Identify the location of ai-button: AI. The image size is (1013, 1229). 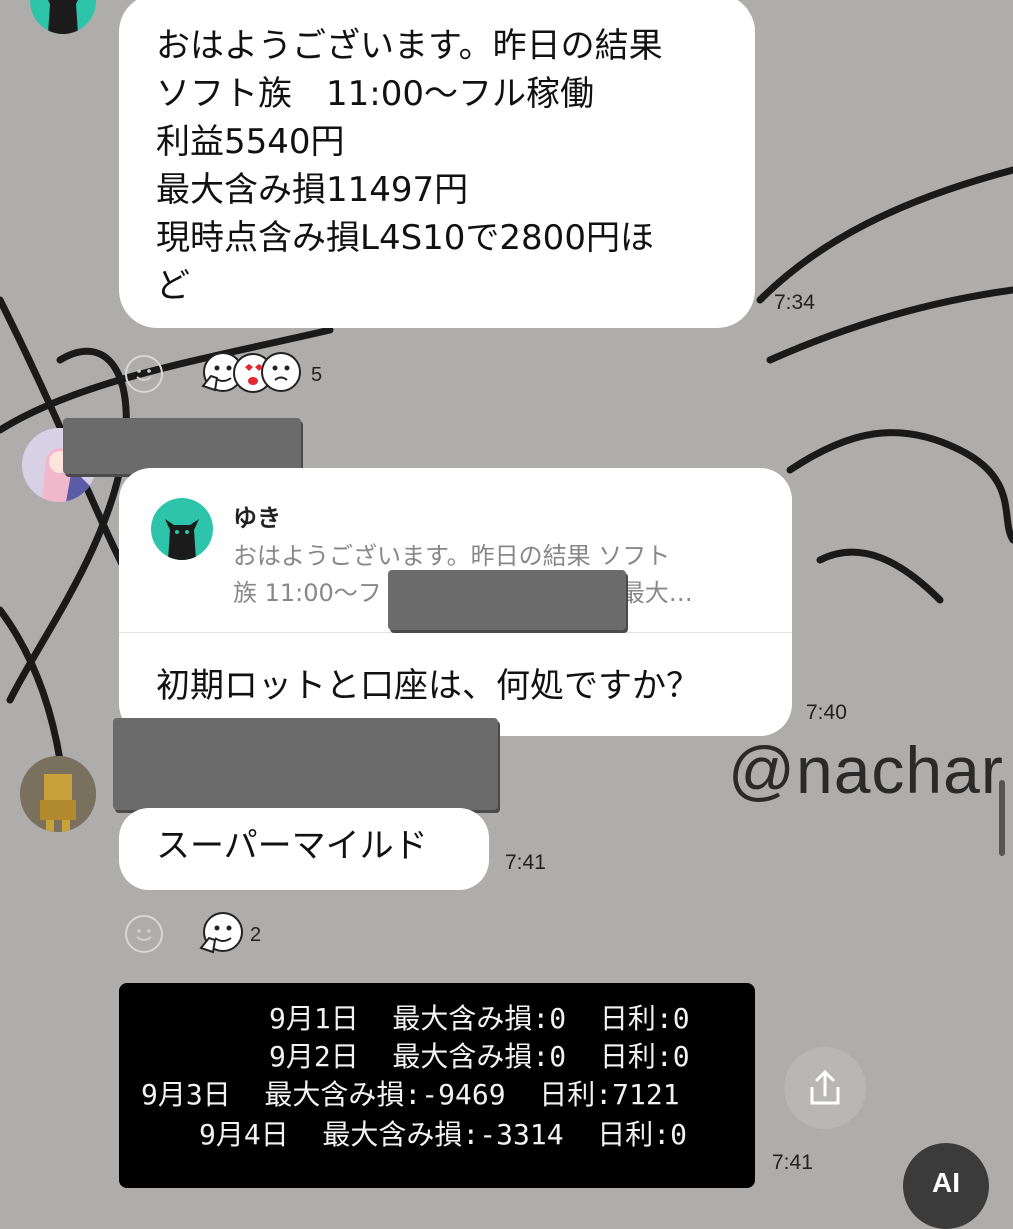
(946, 1186).